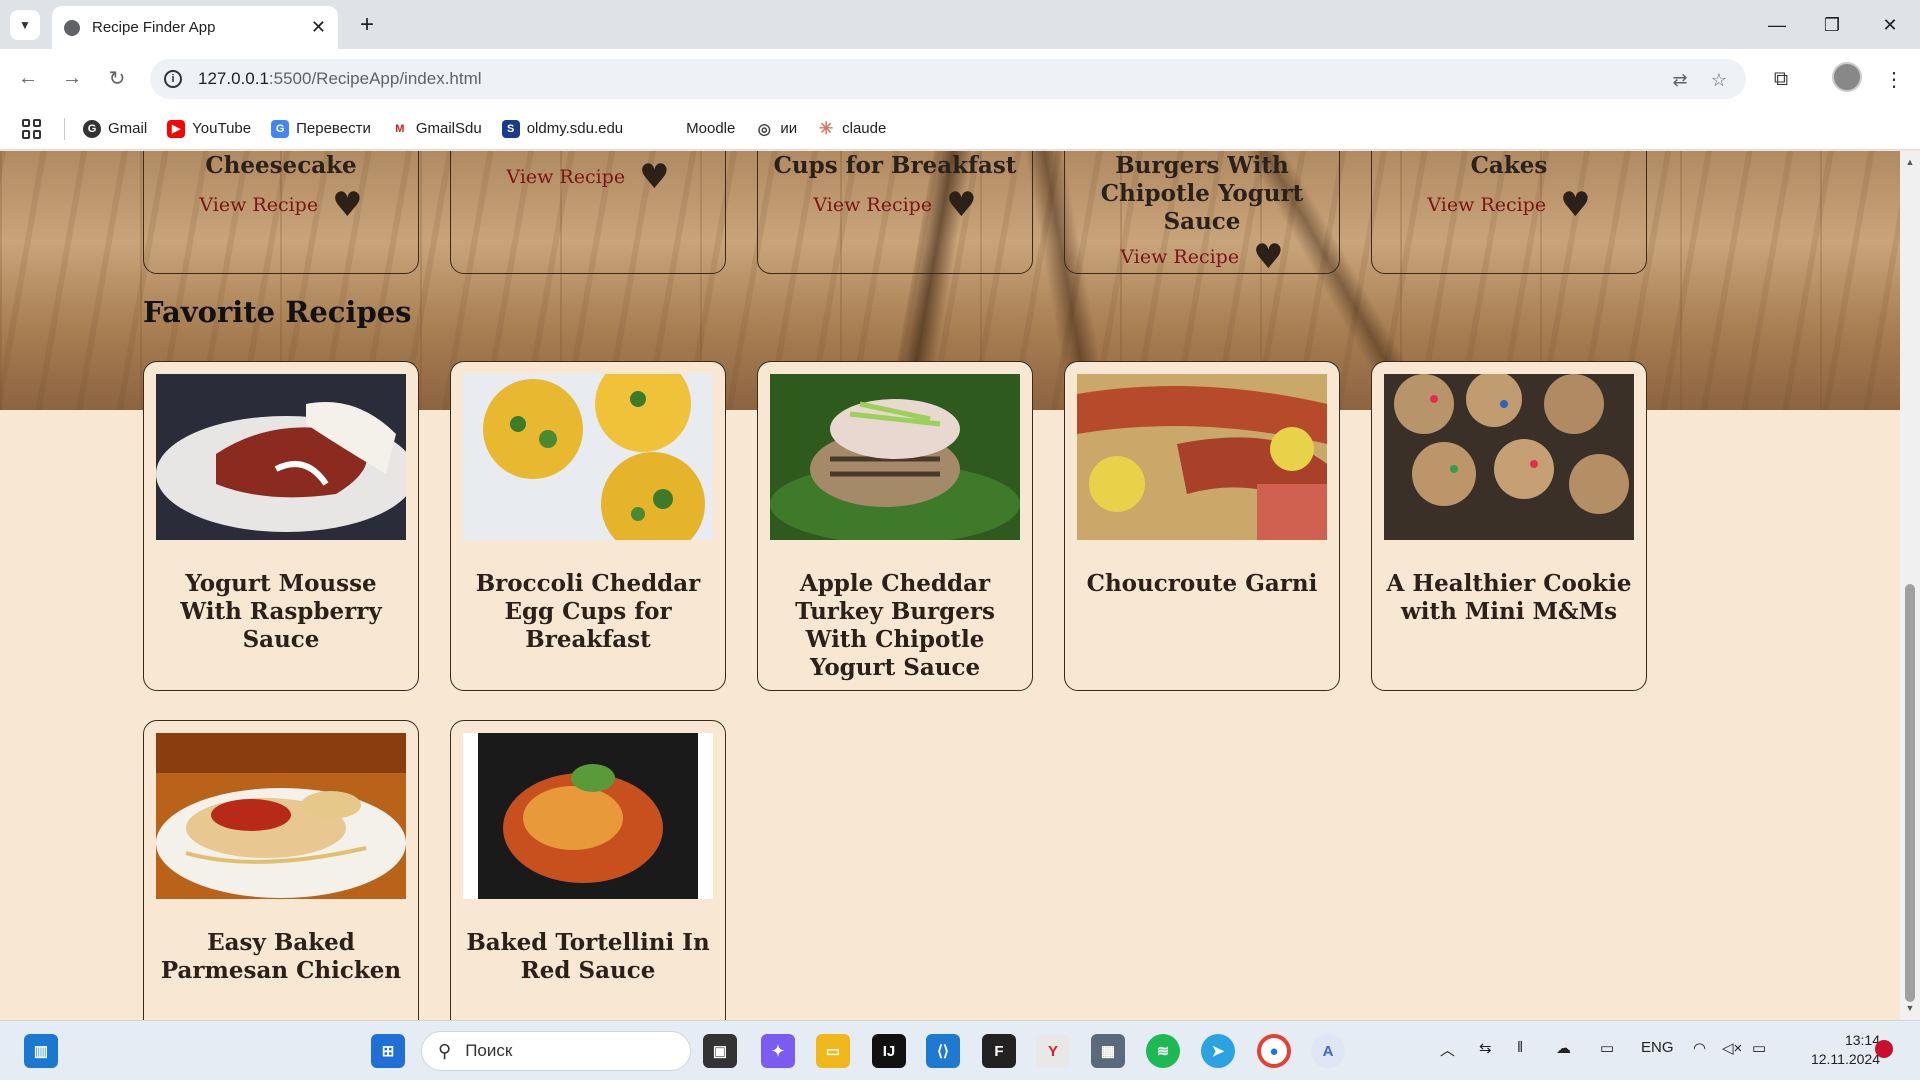 Image resolution: width=1920 pixels, height=1080 pixels. I want to click on bookmark-gmailsdu: M GmailSdu, so click(436, 128).